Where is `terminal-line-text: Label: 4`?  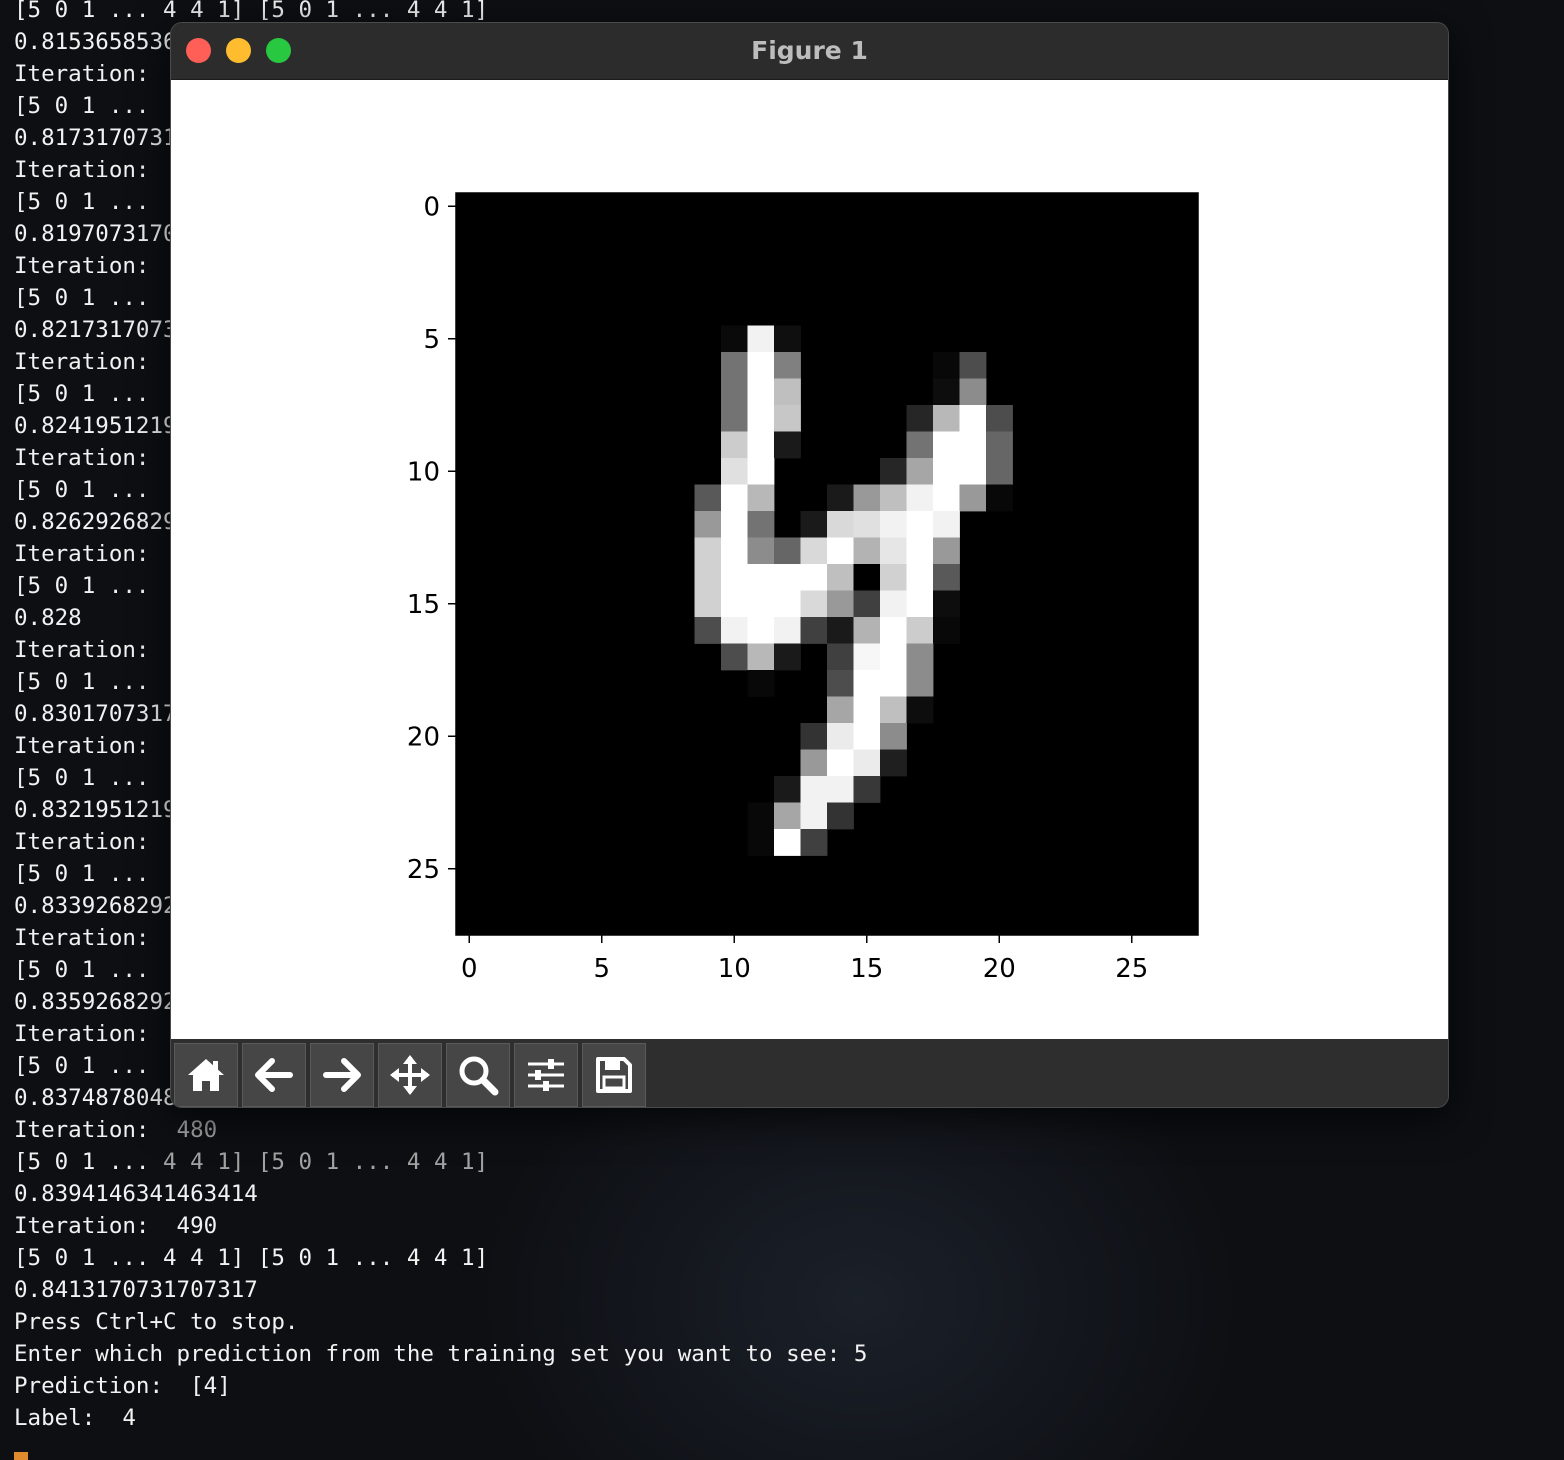 terminal-line-text: Label: 4 is located at coordinates (75, 1418).